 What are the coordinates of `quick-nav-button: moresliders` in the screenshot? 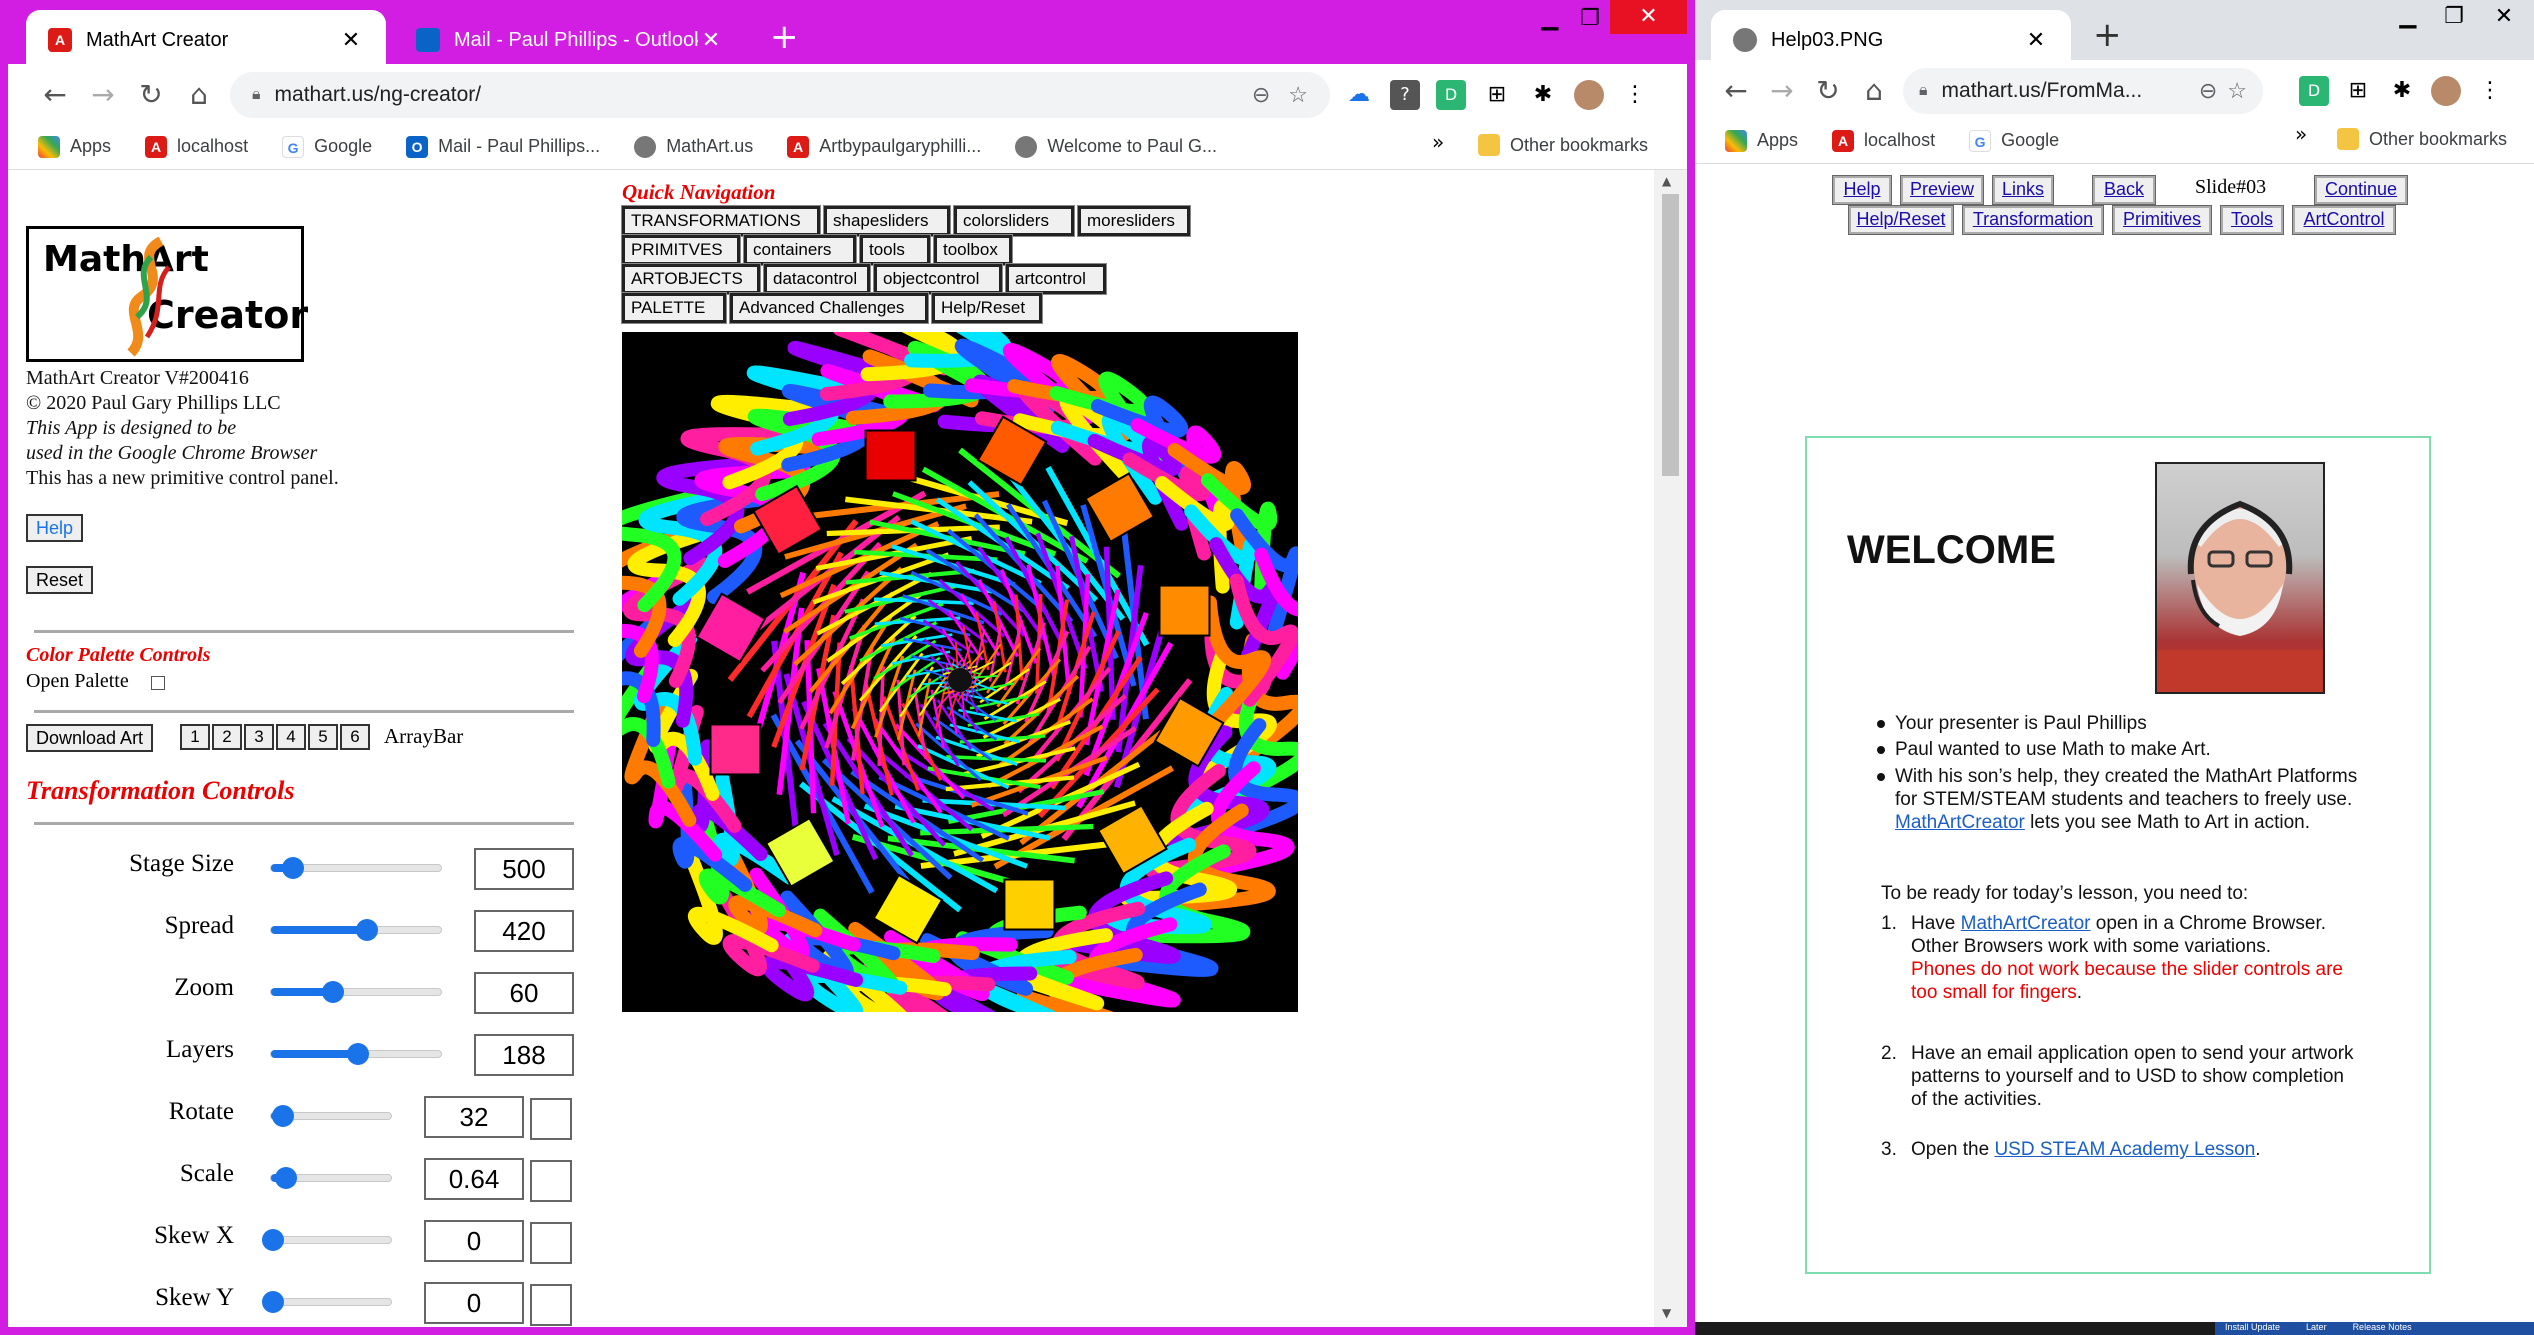 It's located at (1134, 221).